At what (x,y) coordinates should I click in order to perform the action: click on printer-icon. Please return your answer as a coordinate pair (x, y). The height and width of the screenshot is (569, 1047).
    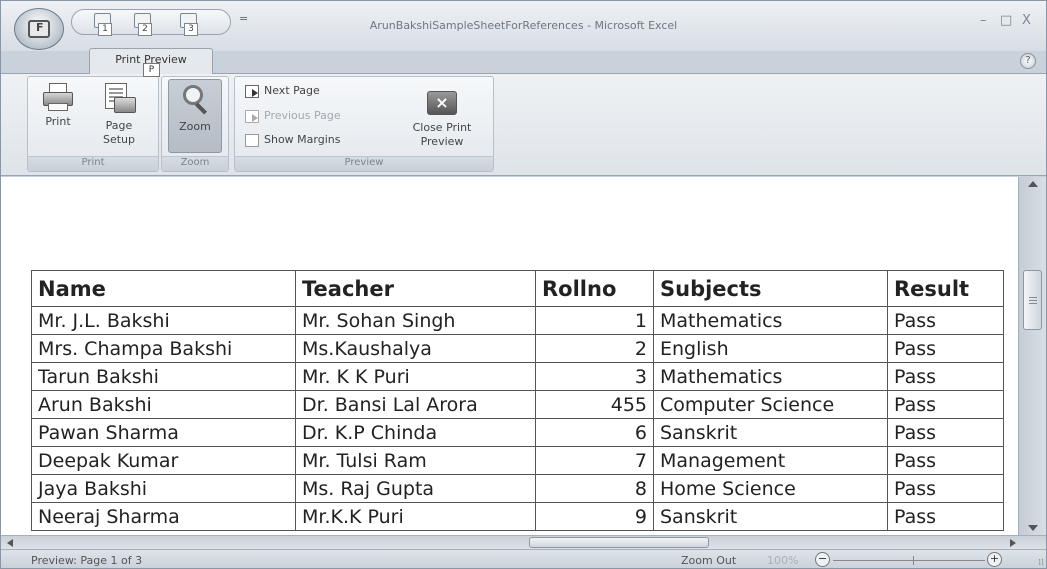
    Looking at the image, I should click on (58, 97).